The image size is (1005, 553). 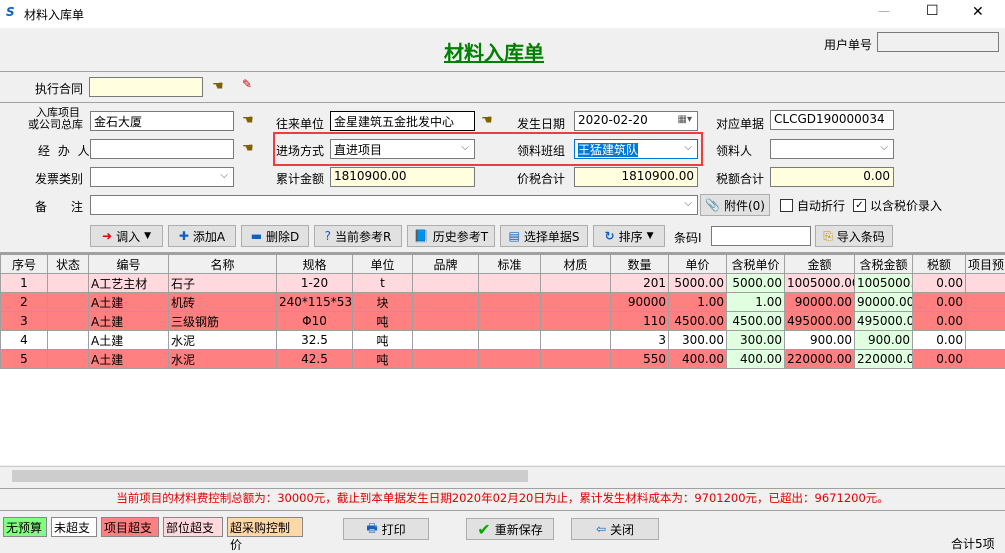 What do you see at coordinates (162, 121) in the screenshot?
I see `project-input: 金石大厦` at bounding box center [162, 121].